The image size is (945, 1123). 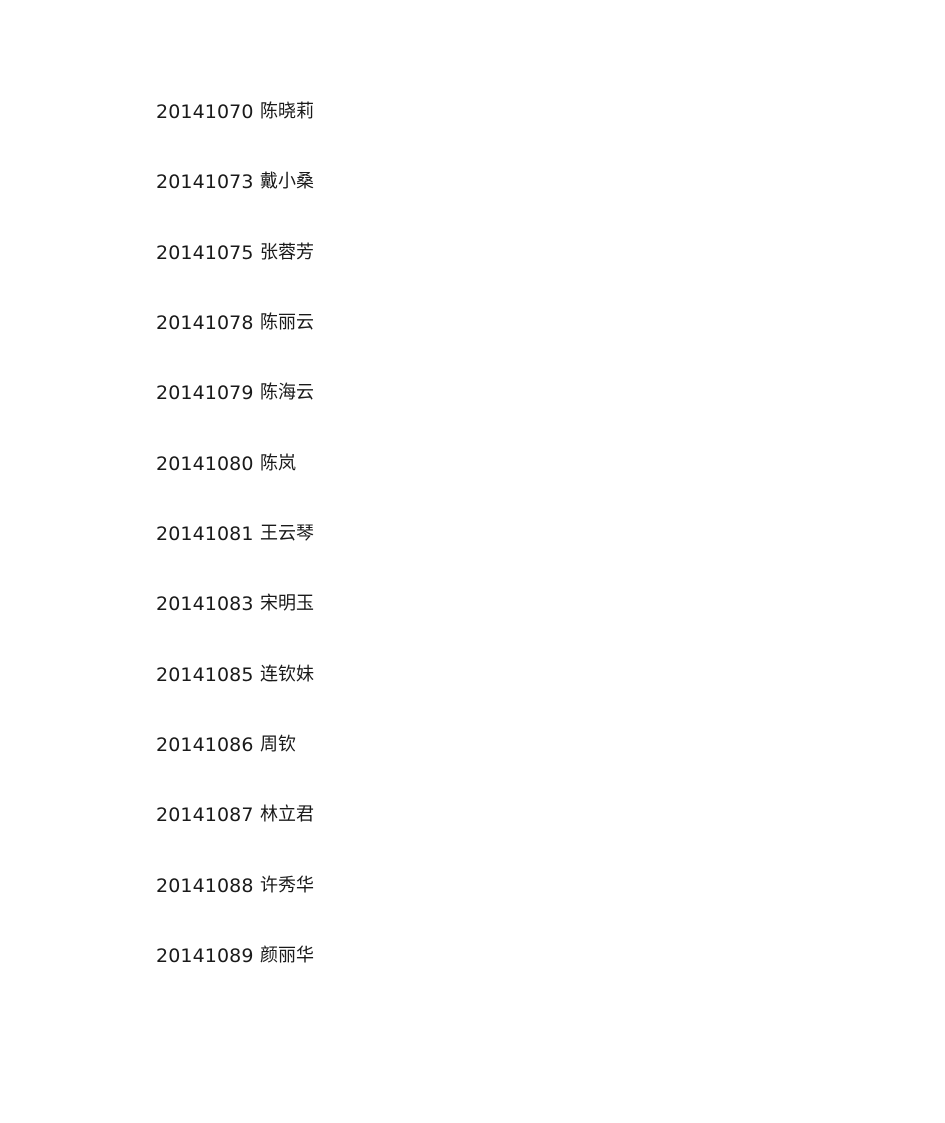 What do you see at coordinates (205, 745) in the screenshot?
I see `student-id: 20141086` at bounding box center [205, 745].